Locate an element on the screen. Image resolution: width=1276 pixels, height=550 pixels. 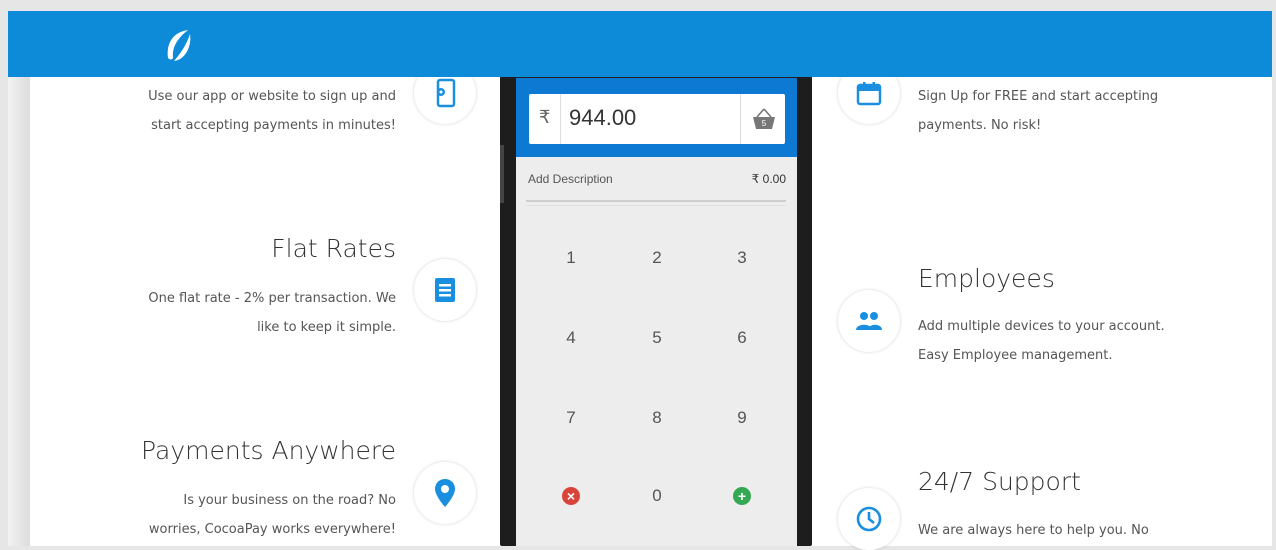
basket-icon: 5 is located at coordinates (763, 118).